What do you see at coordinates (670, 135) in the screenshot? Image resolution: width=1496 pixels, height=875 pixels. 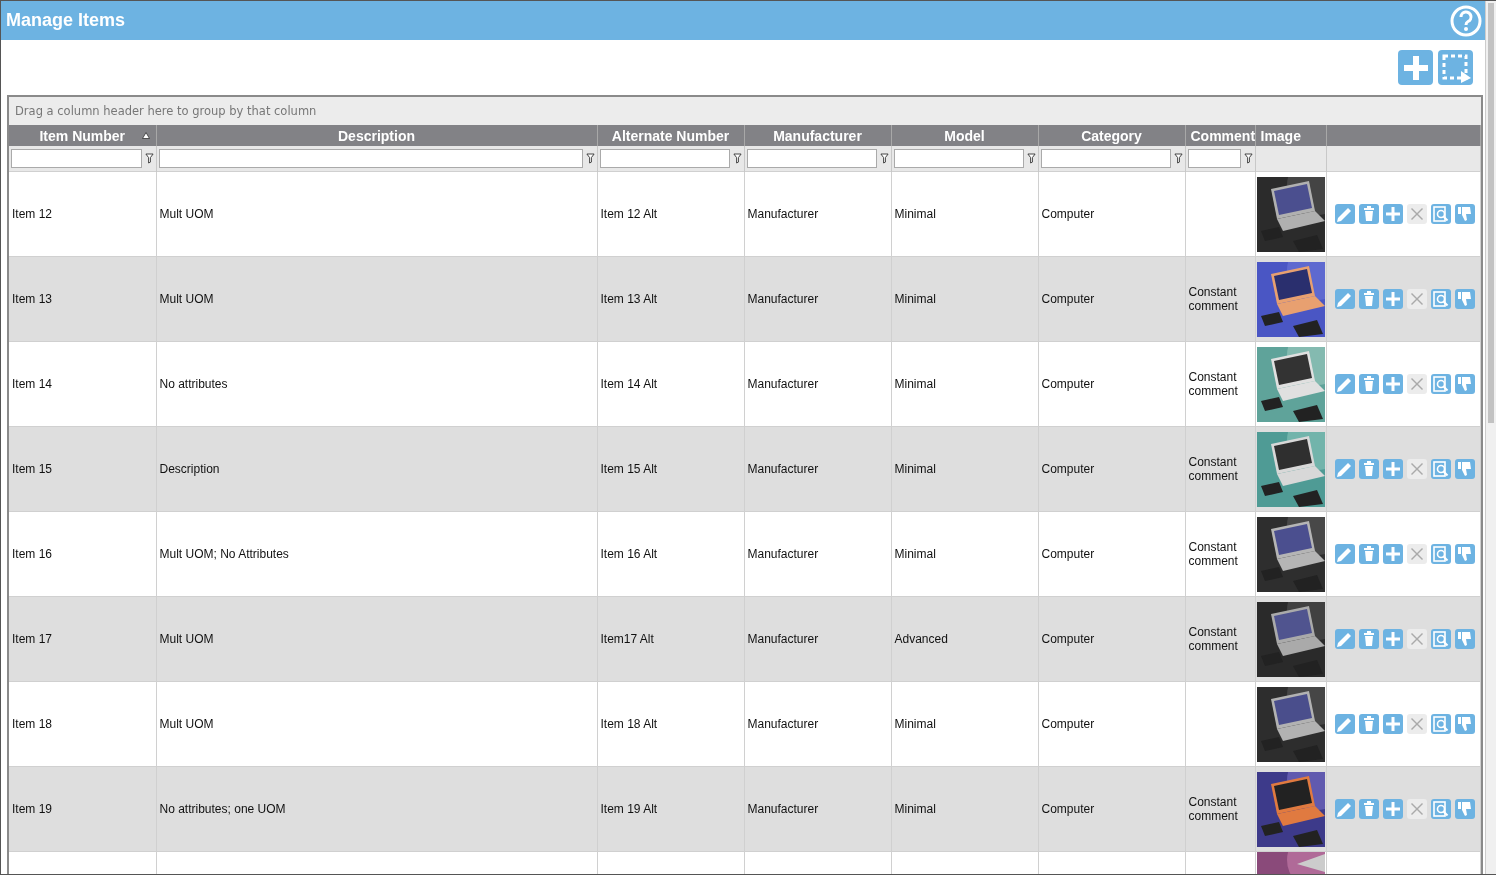 I see `column-header: Alternate Number` at bounding box center [670, 135].